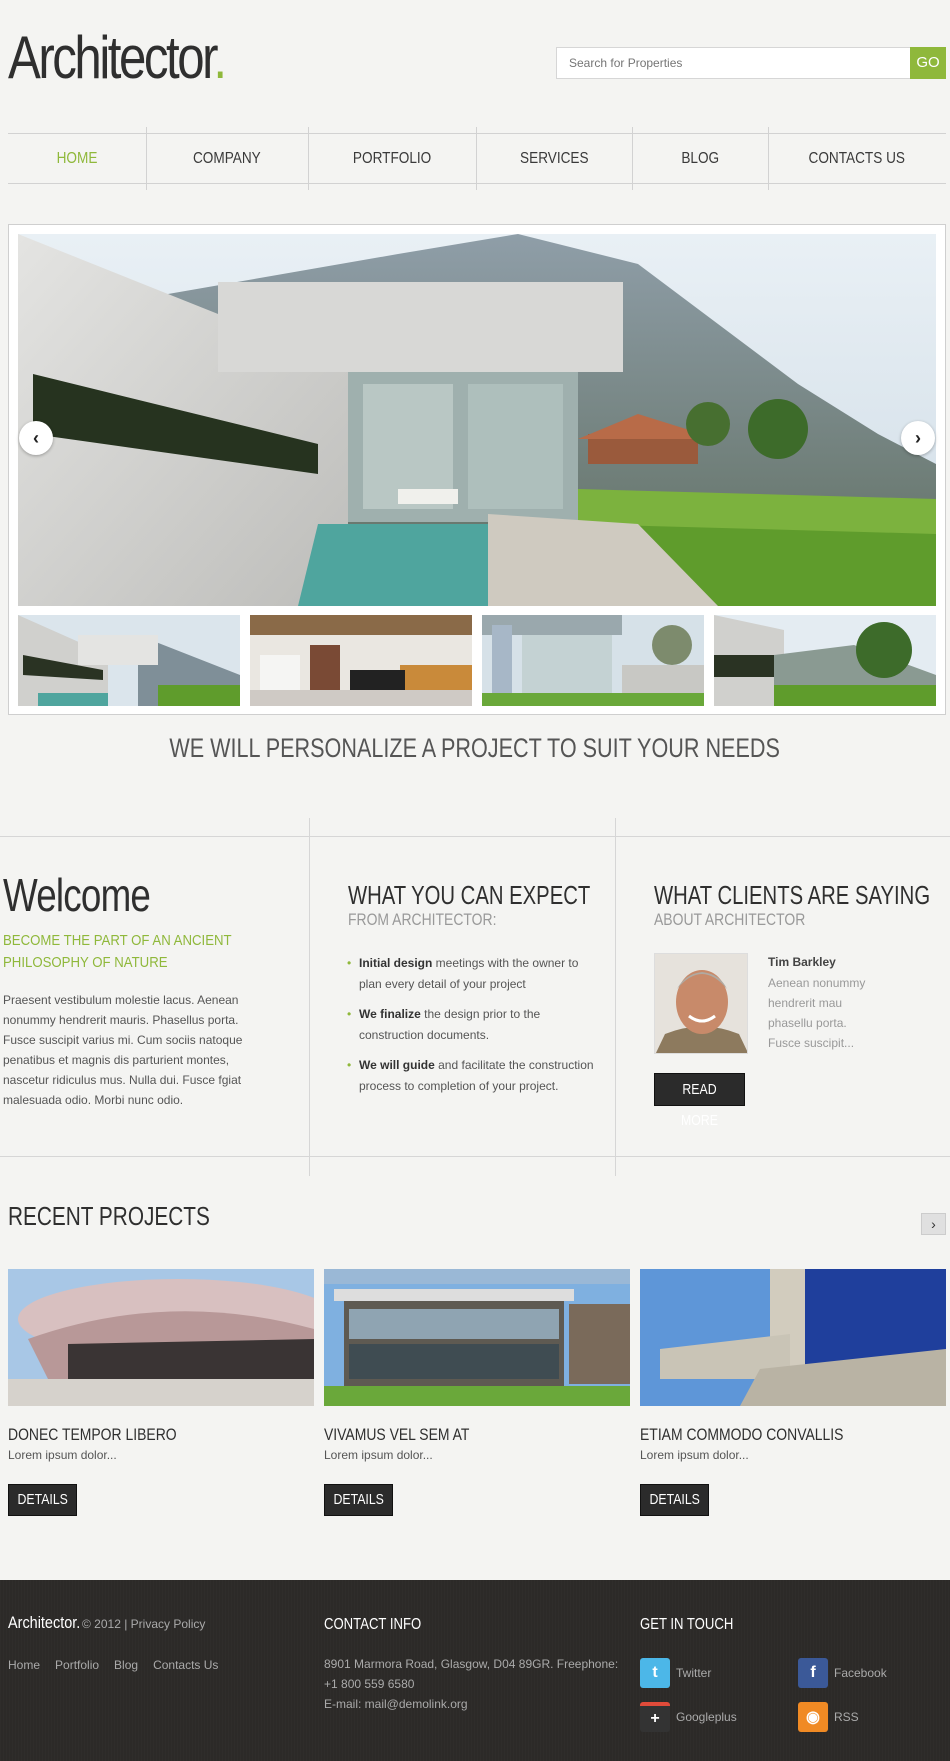 This screenshot has width=950, height=1761. I want to click on social-googleplus: + Googleplus, so click(688, 1717).